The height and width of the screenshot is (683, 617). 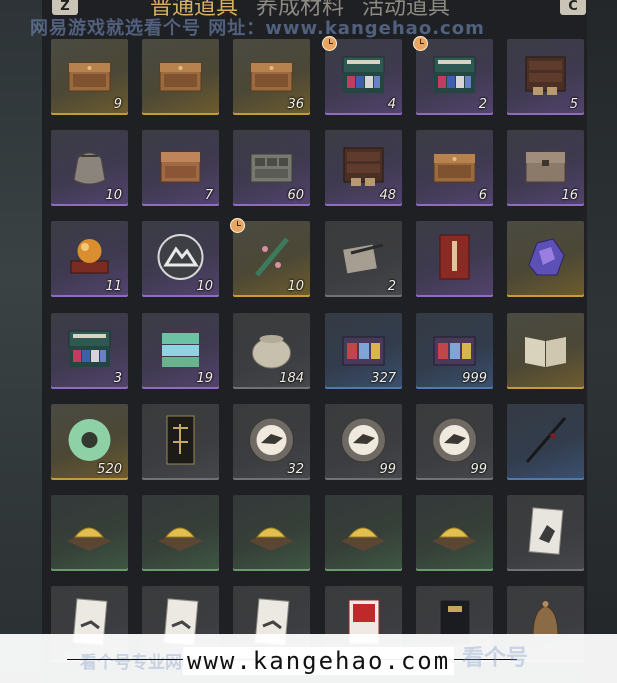 I want to click on inventory-slot: 7, so click(x=180, y=168).